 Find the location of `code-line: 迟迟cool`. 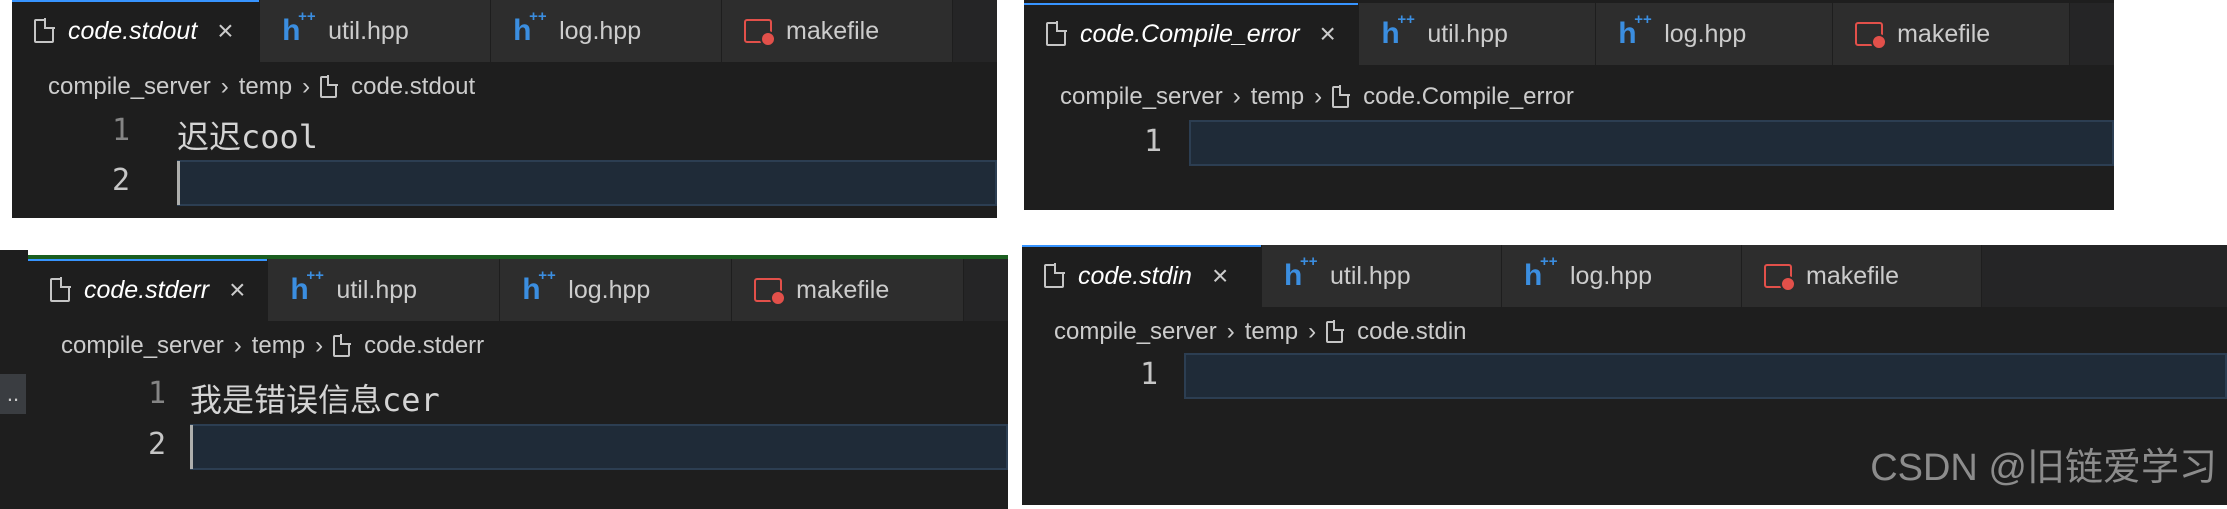

code-line: 迟迟cool is located at coordinates (247, 135).